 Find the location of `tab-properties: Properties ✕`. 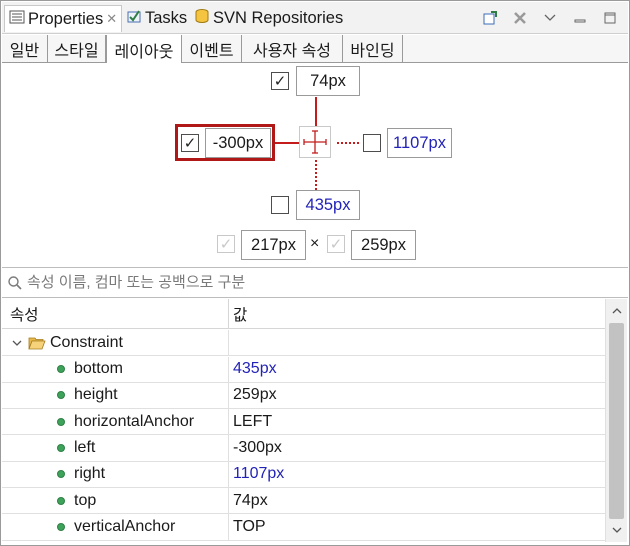

tab-properties: Properties ✕ is located at coordinates (63, 18).